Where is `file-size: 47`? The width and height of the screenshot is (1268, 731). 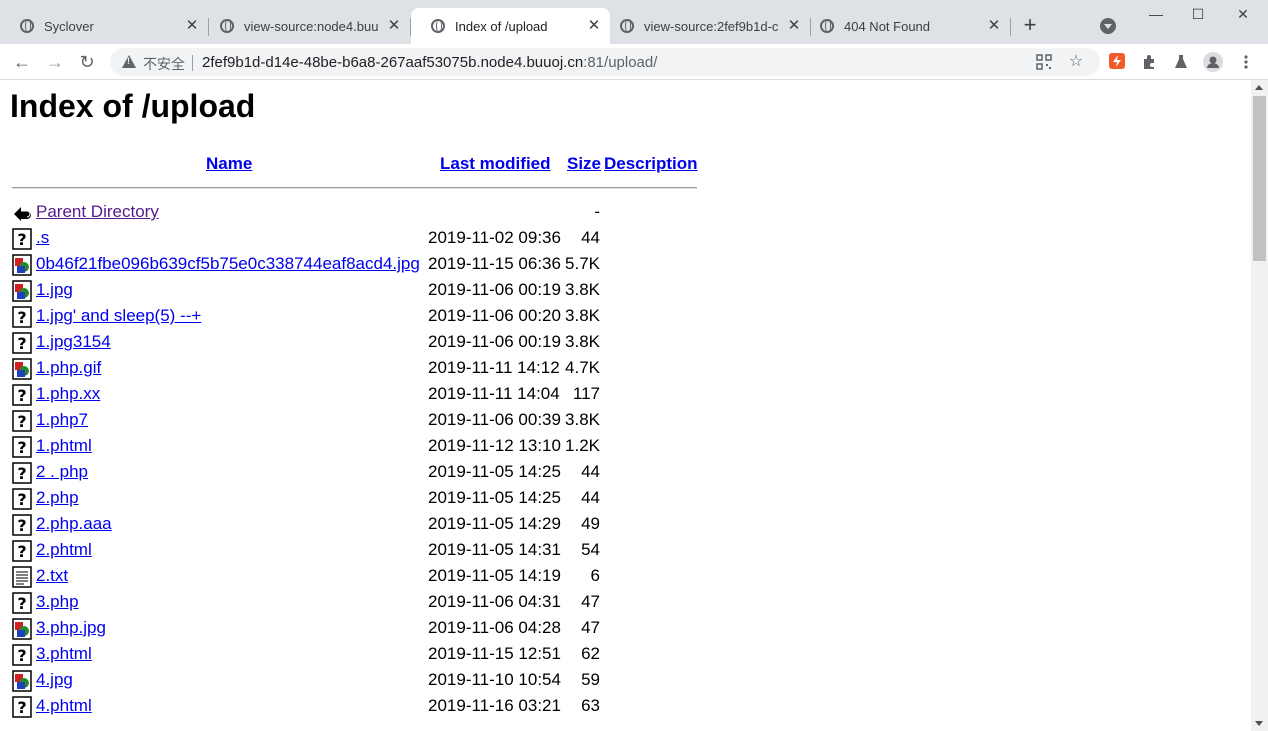 file-size: 47 is located at coordinates (590, 627).